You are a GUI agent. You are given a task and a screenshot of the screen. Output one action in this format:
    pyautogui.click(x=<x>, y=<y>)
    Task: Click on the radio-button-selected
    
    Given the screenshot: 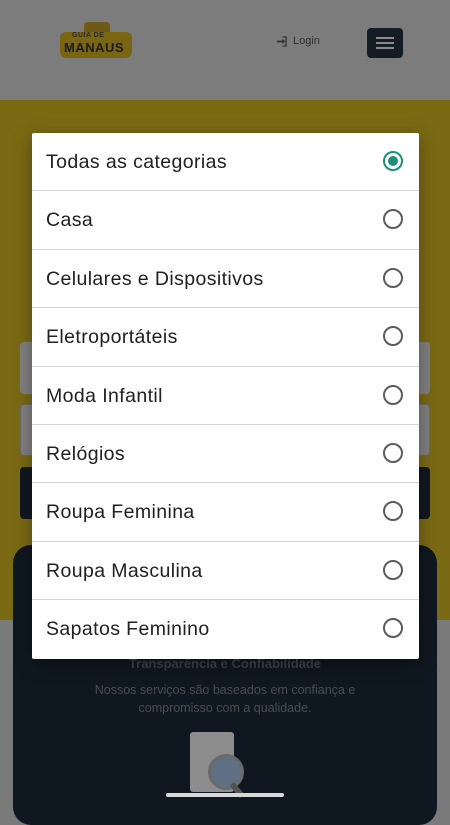 What is the action you would take?
    pyautogui.click(x=393, y=161)
    